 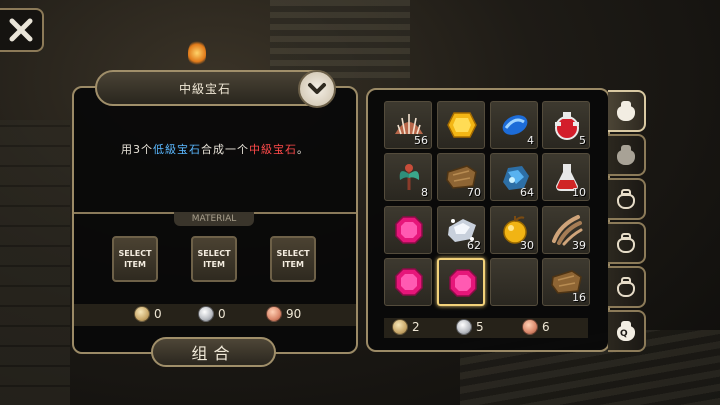 I want to click on recipe-description: 用3个低級宝石合成一个中級宝石。, so click(x=215, y=149).